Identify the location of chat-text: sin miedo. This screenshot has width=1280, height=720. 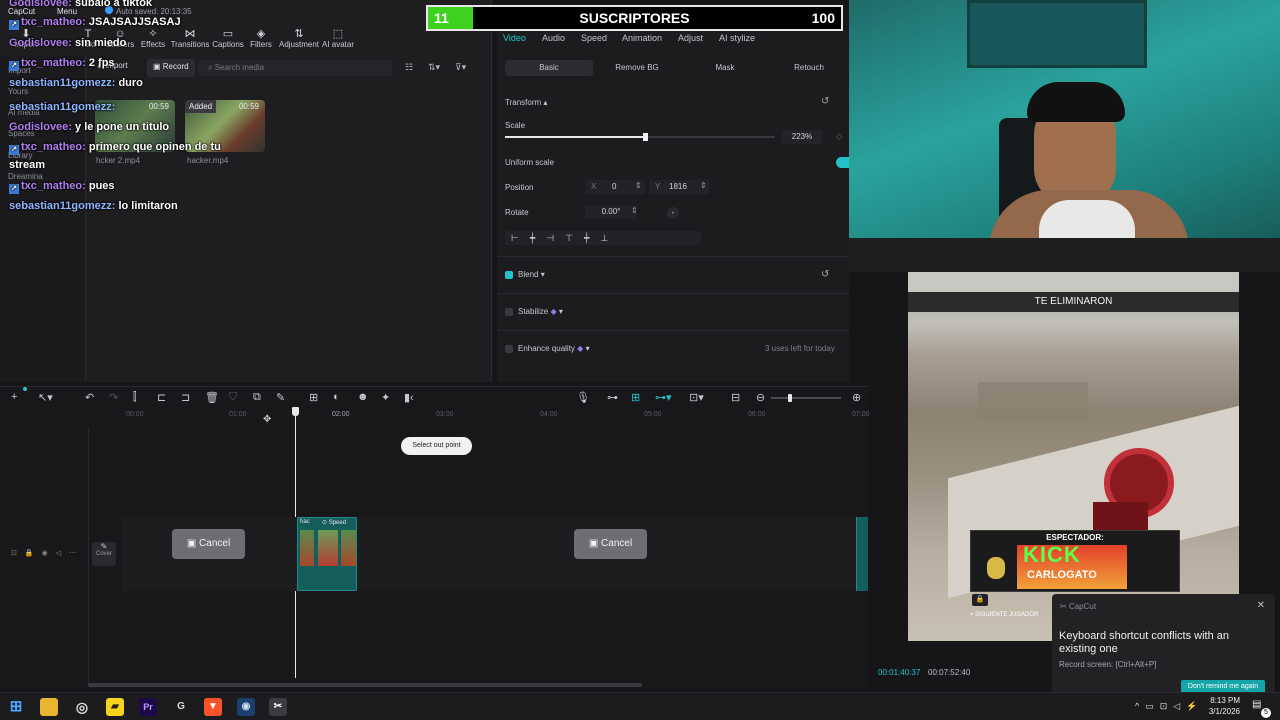
(101, 43).